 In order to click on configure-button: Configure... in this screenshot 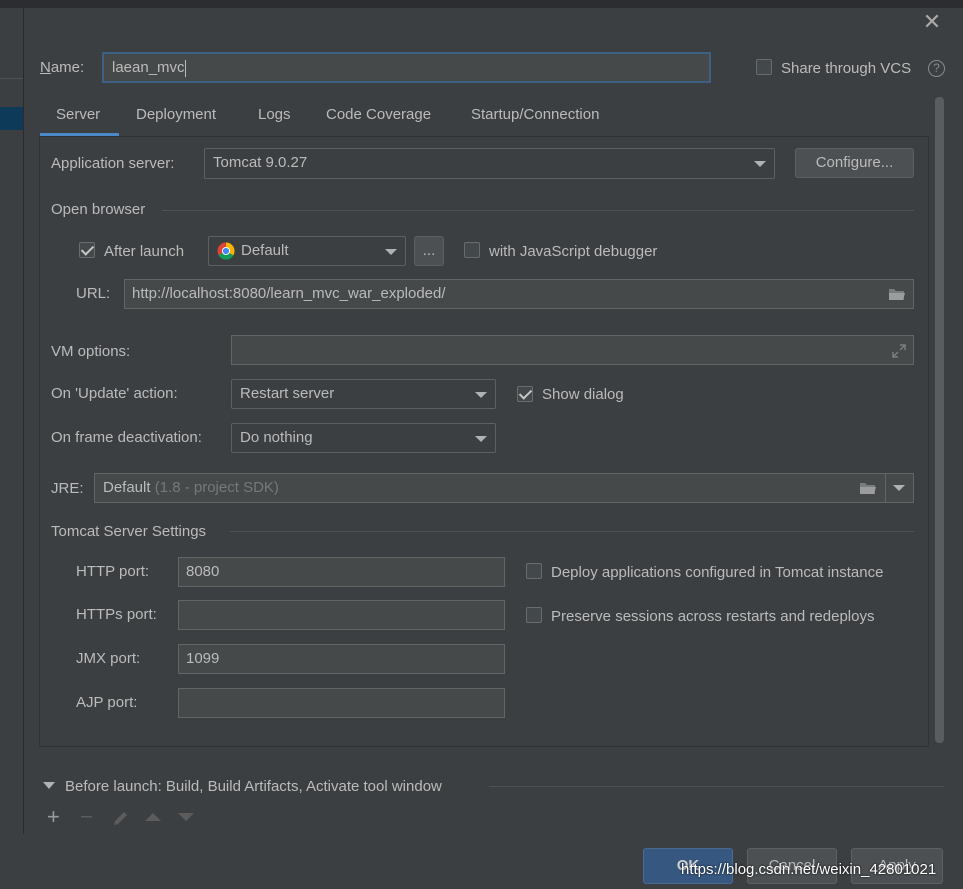, I will do `click(854, 163)`.